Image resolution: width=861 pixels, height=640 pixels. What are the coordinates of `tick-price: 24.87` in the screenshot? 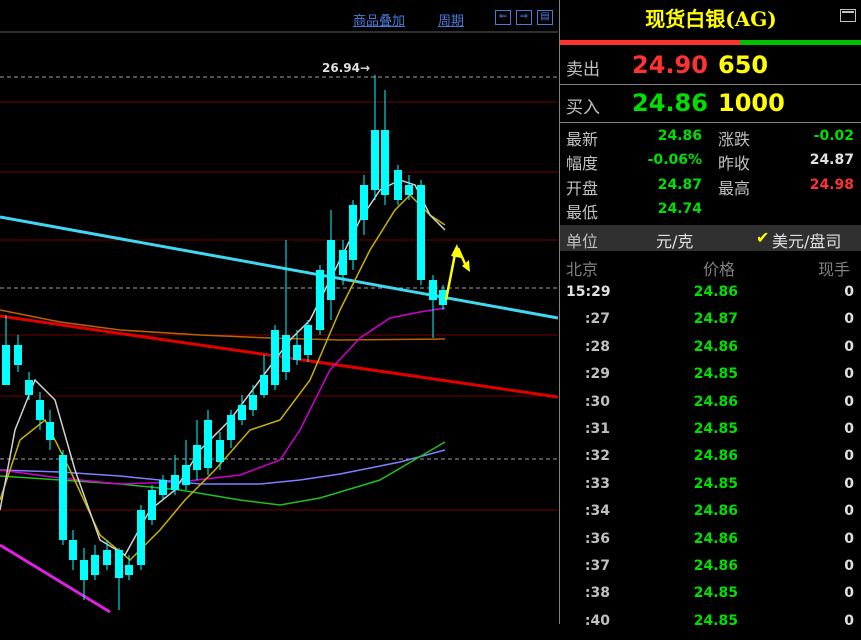 It's located at (715, 319).